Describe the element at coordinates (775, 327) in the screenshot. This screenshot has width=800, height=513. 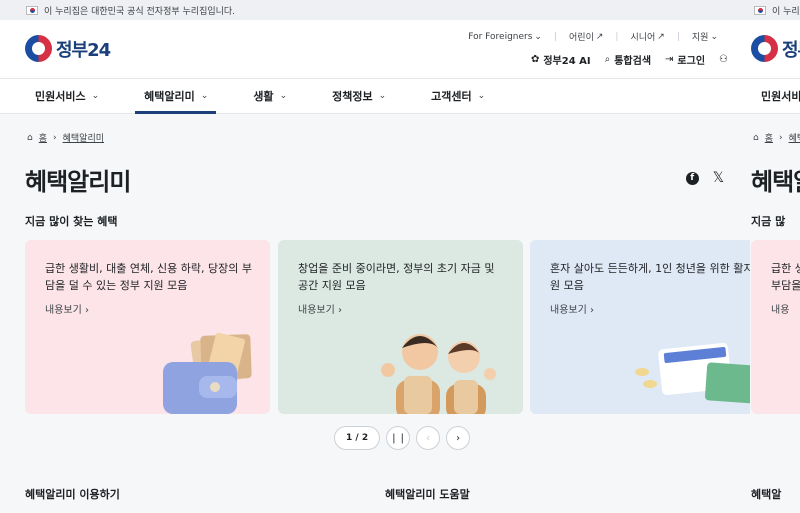
I see `benefit-card: 급한 생 부담을 내용` at that location.